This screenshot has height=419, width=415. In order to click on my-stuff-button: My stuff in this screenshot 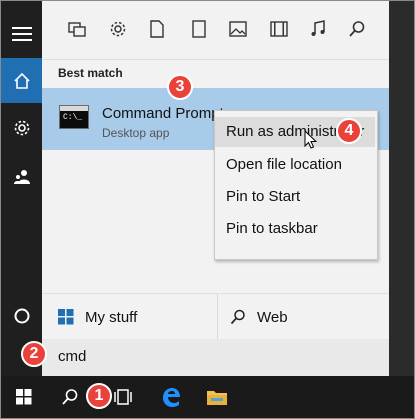, I will do `click(97, 317)`.